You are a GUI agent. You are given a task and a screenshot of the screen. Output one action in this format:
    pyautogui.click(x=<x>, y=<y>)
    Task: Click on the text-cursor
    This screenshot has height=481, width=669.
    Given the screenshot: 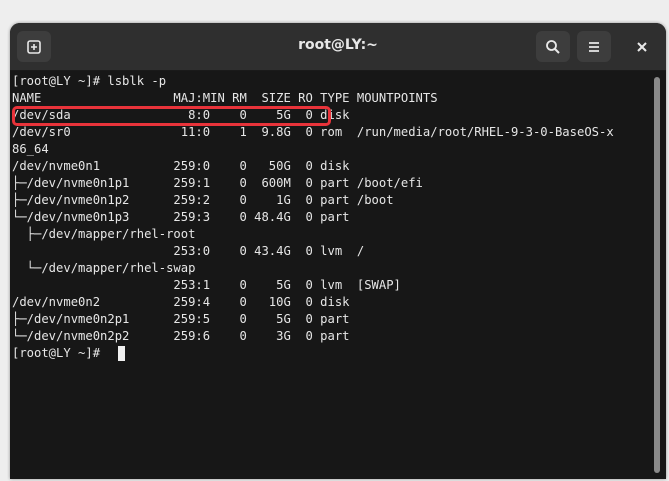 What is the action you would take?
    pyautogui.click(x=121, y=353)
    